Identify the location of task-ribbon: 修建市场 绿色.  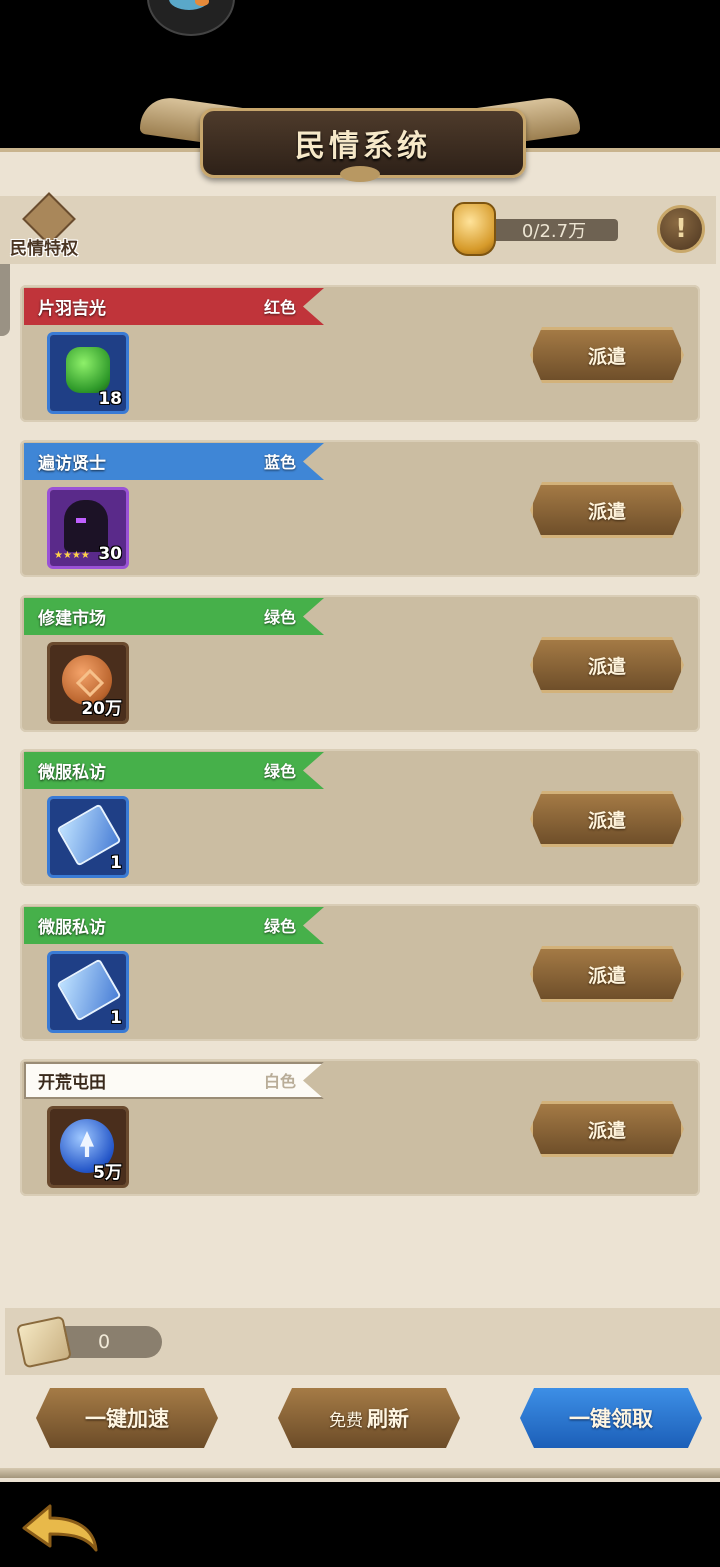
(174, 616).